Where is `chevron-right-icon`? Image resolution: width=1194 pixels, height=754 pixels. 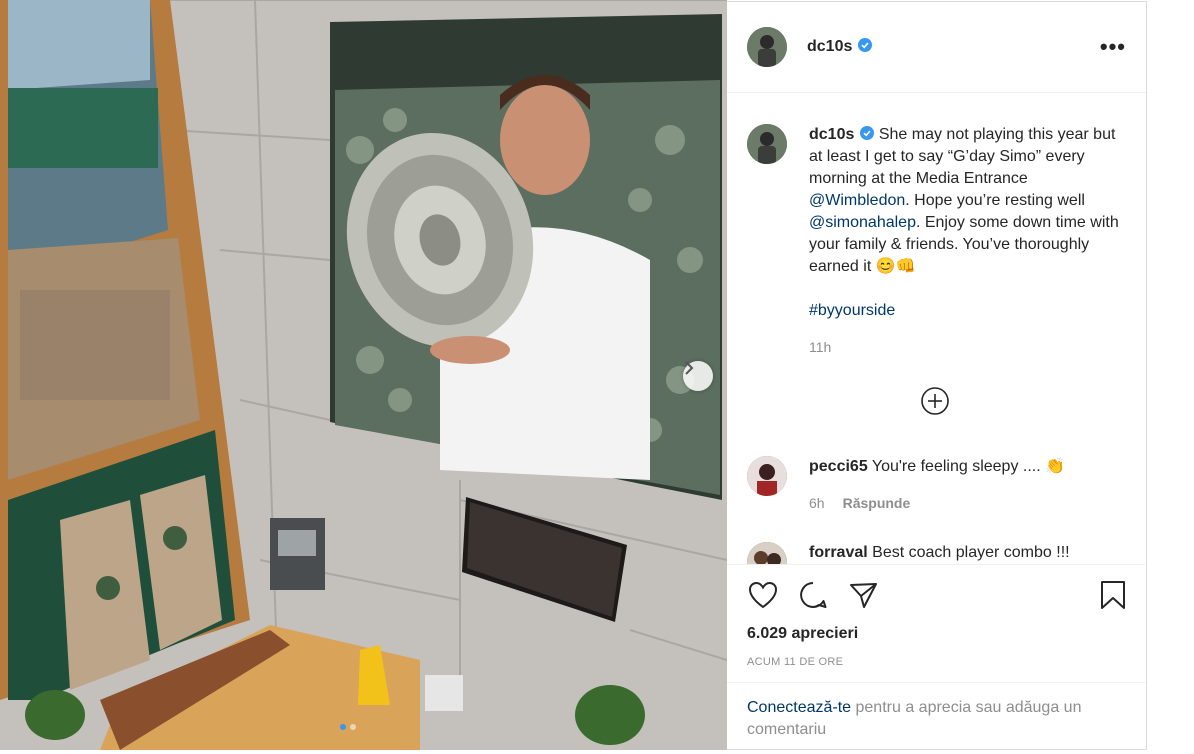
chevron-right-icon is located at coordinates (689, 368).